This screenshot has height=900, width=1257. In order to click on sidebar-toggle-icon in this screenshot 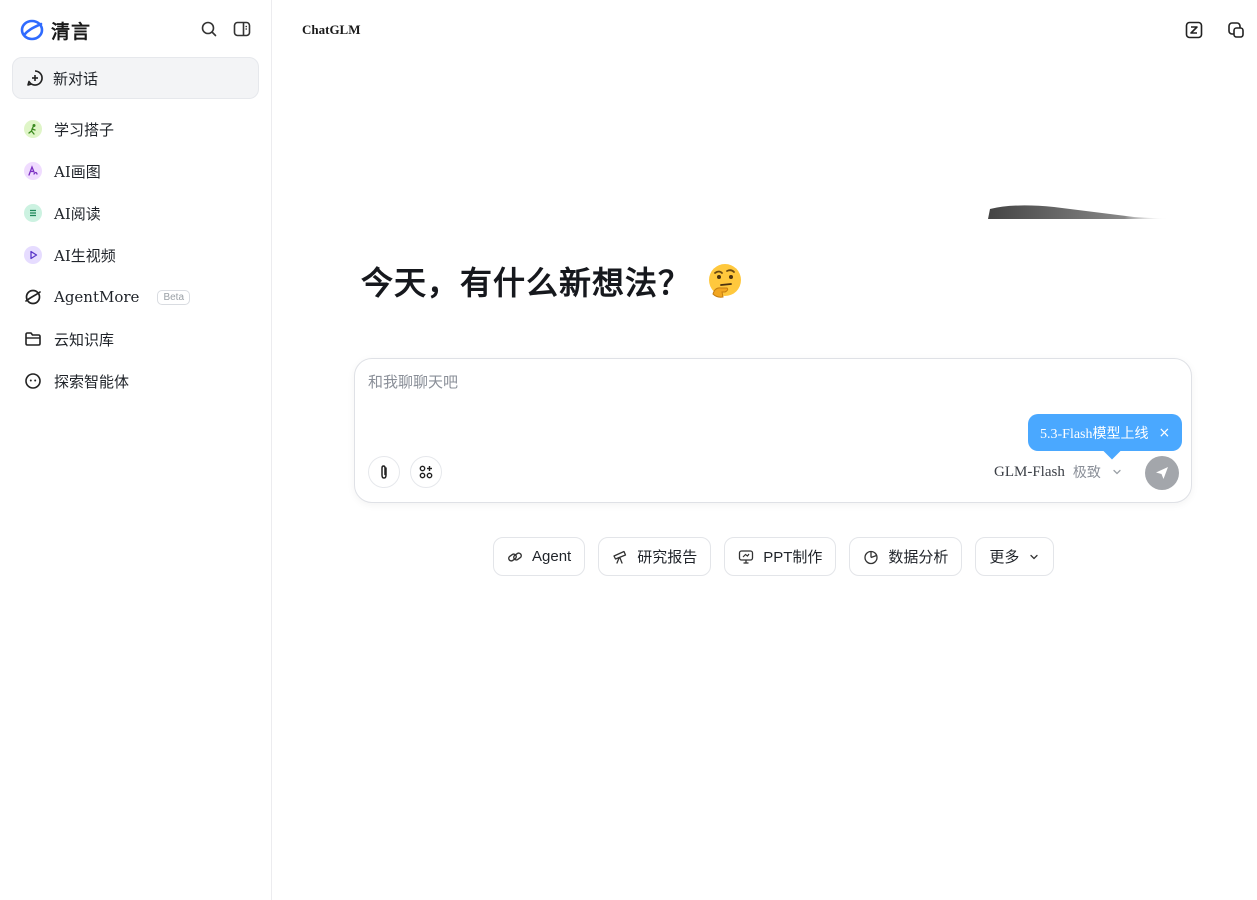, I will do `click(242, 29)`.